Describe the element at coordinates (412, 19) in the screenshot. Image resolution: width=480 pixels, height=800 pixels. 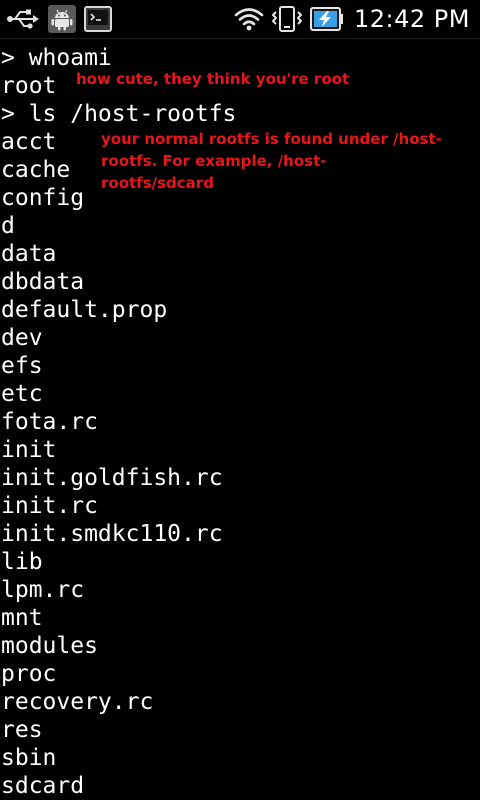
I see `status-clock: 12:42 PM` at that location.